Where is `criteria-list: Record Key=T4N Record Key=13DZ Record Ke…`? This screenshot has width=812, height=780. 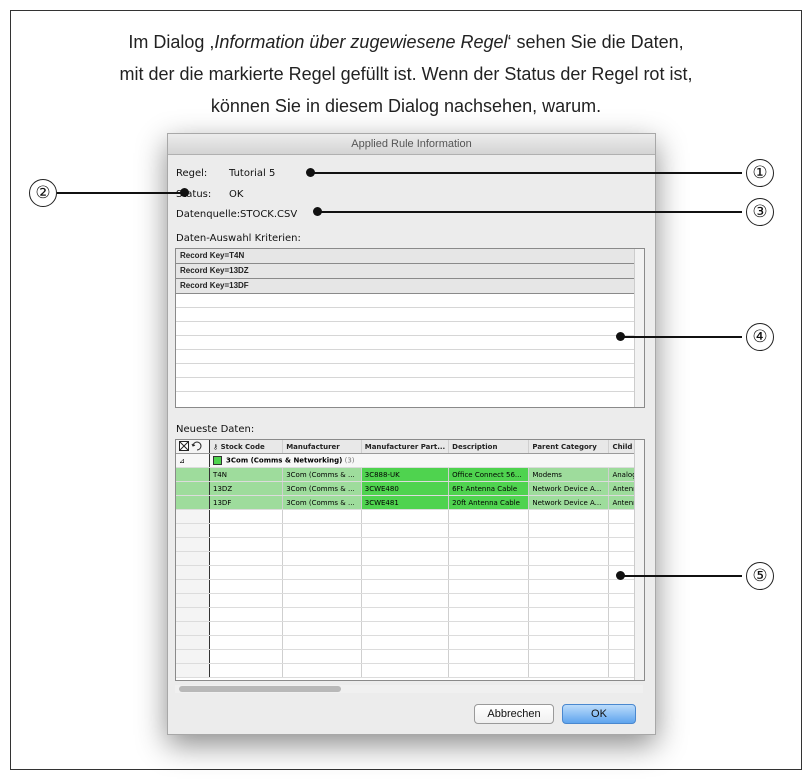
criteria-list: Record Key=T4N Record Key=13DZ Record Ke… is located at coordinates (410, 328).